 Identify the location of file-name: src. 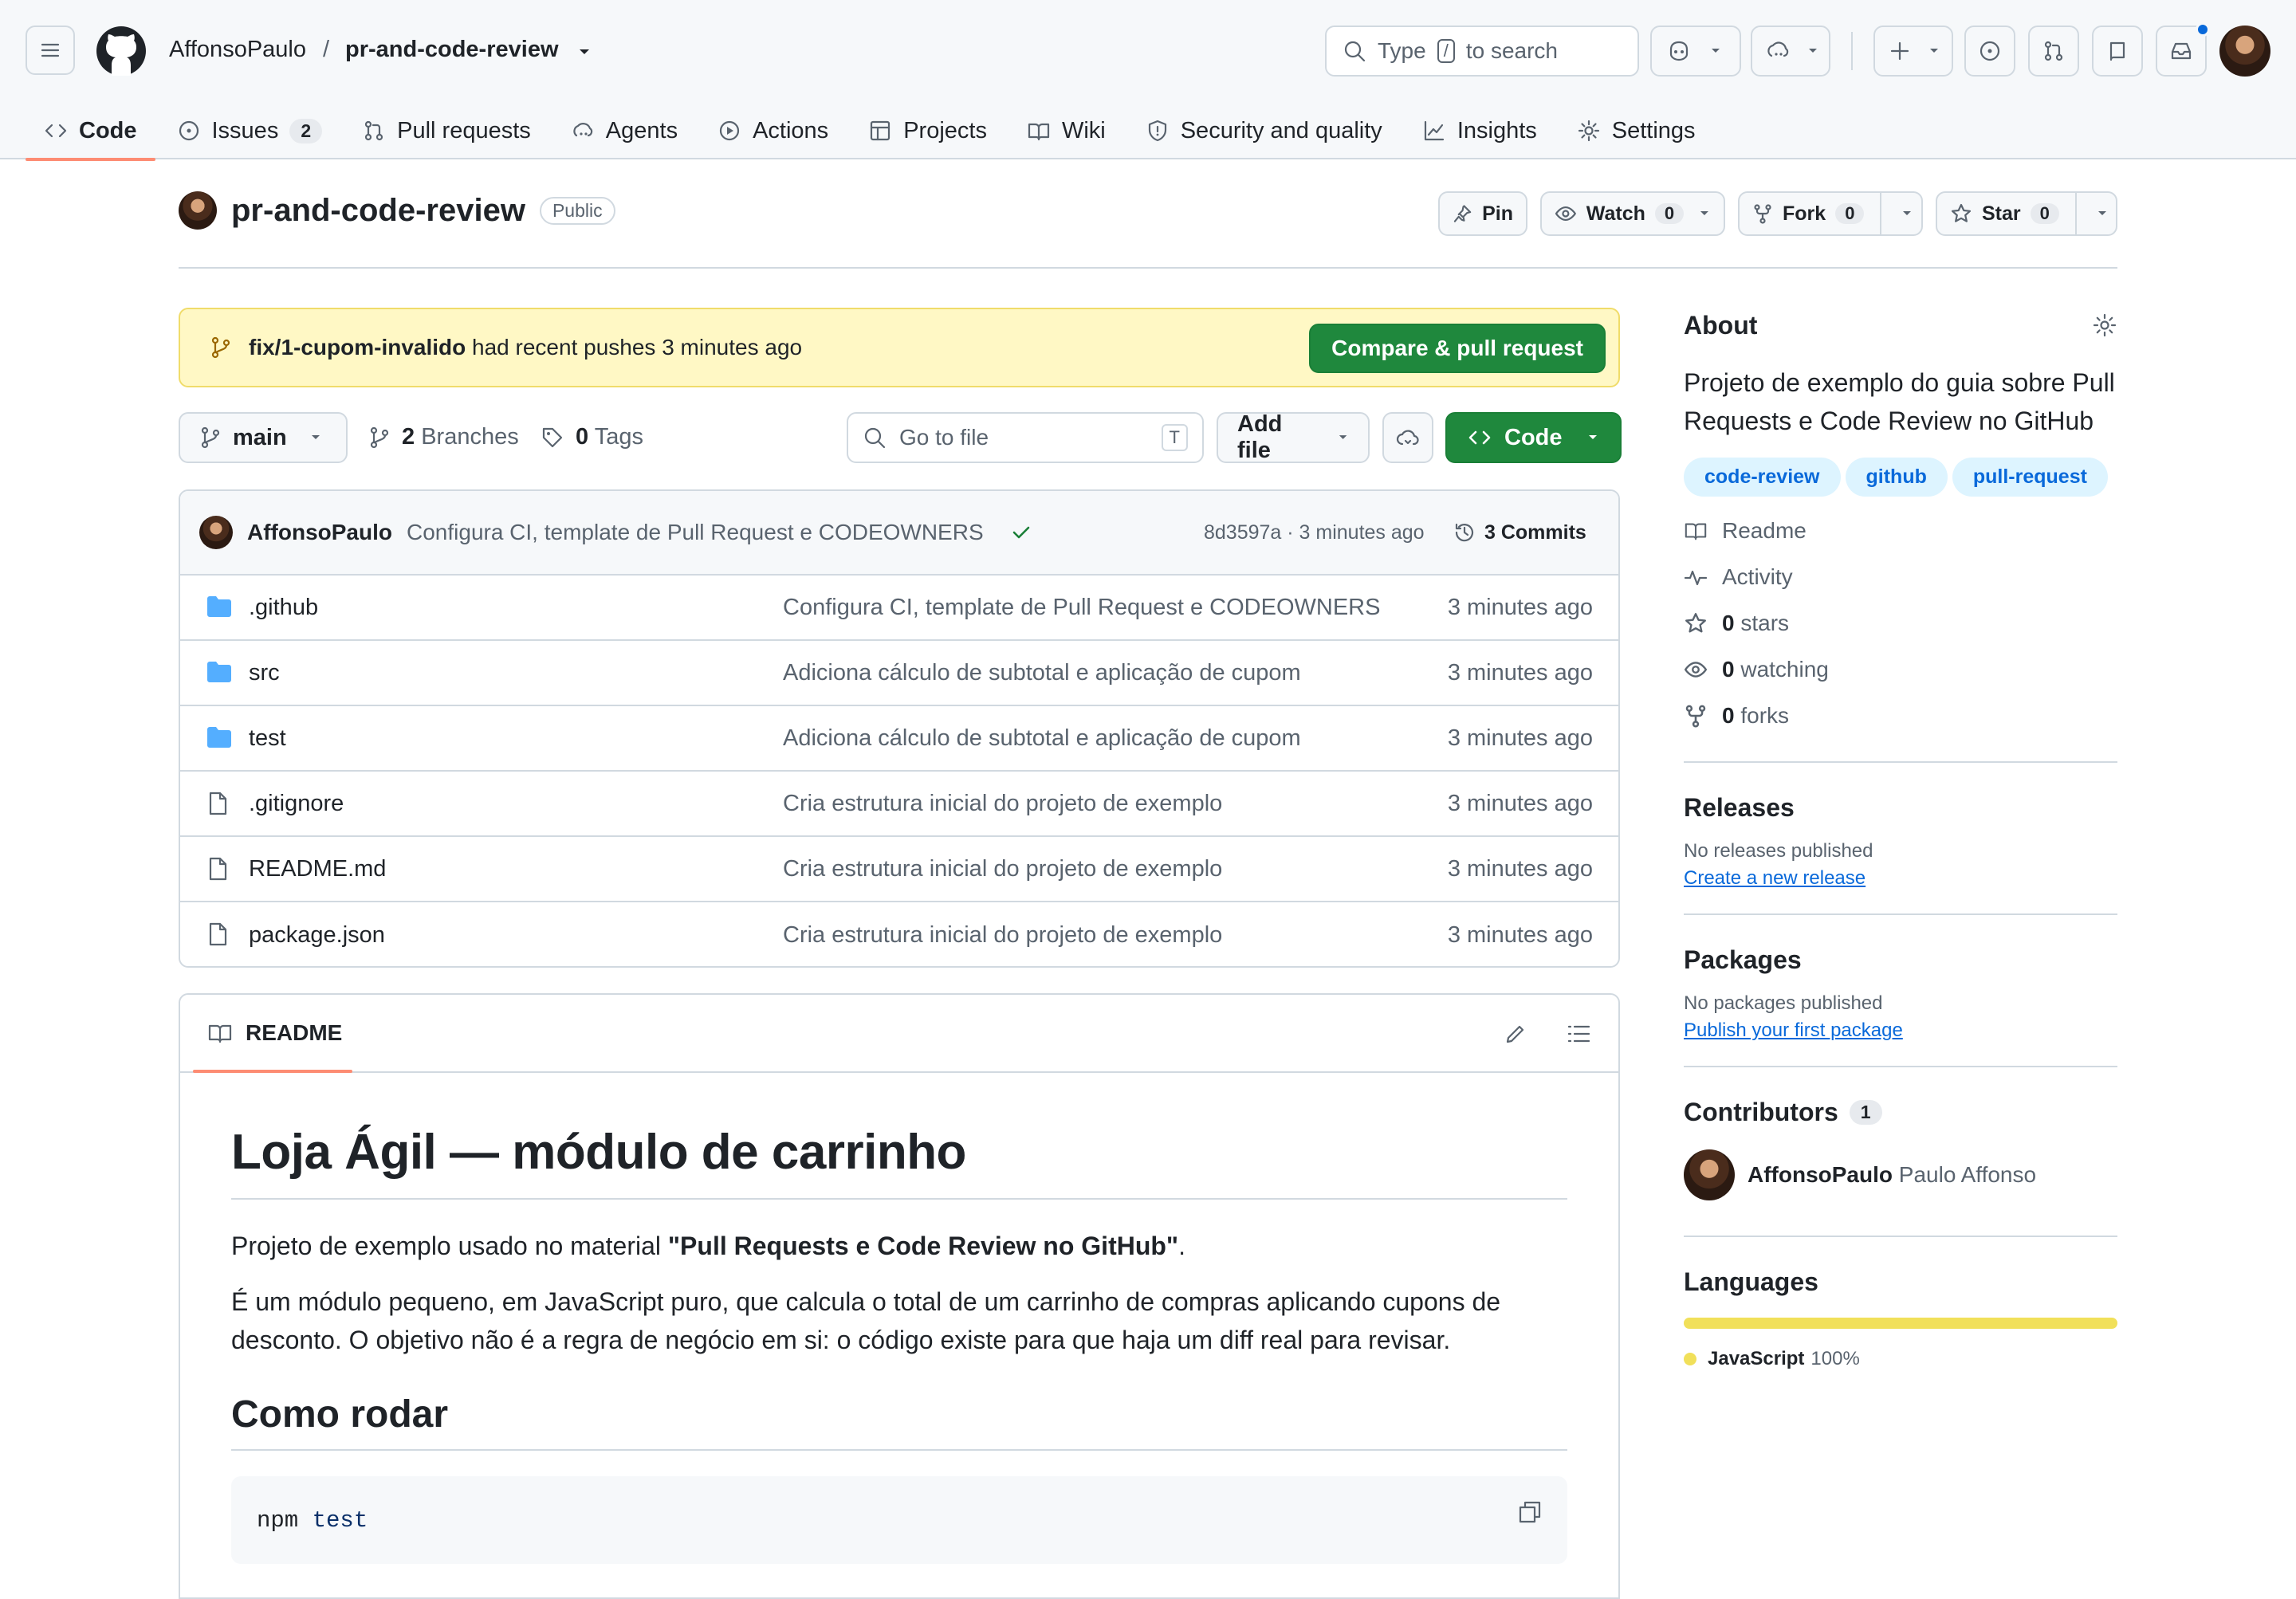
(264, 673).